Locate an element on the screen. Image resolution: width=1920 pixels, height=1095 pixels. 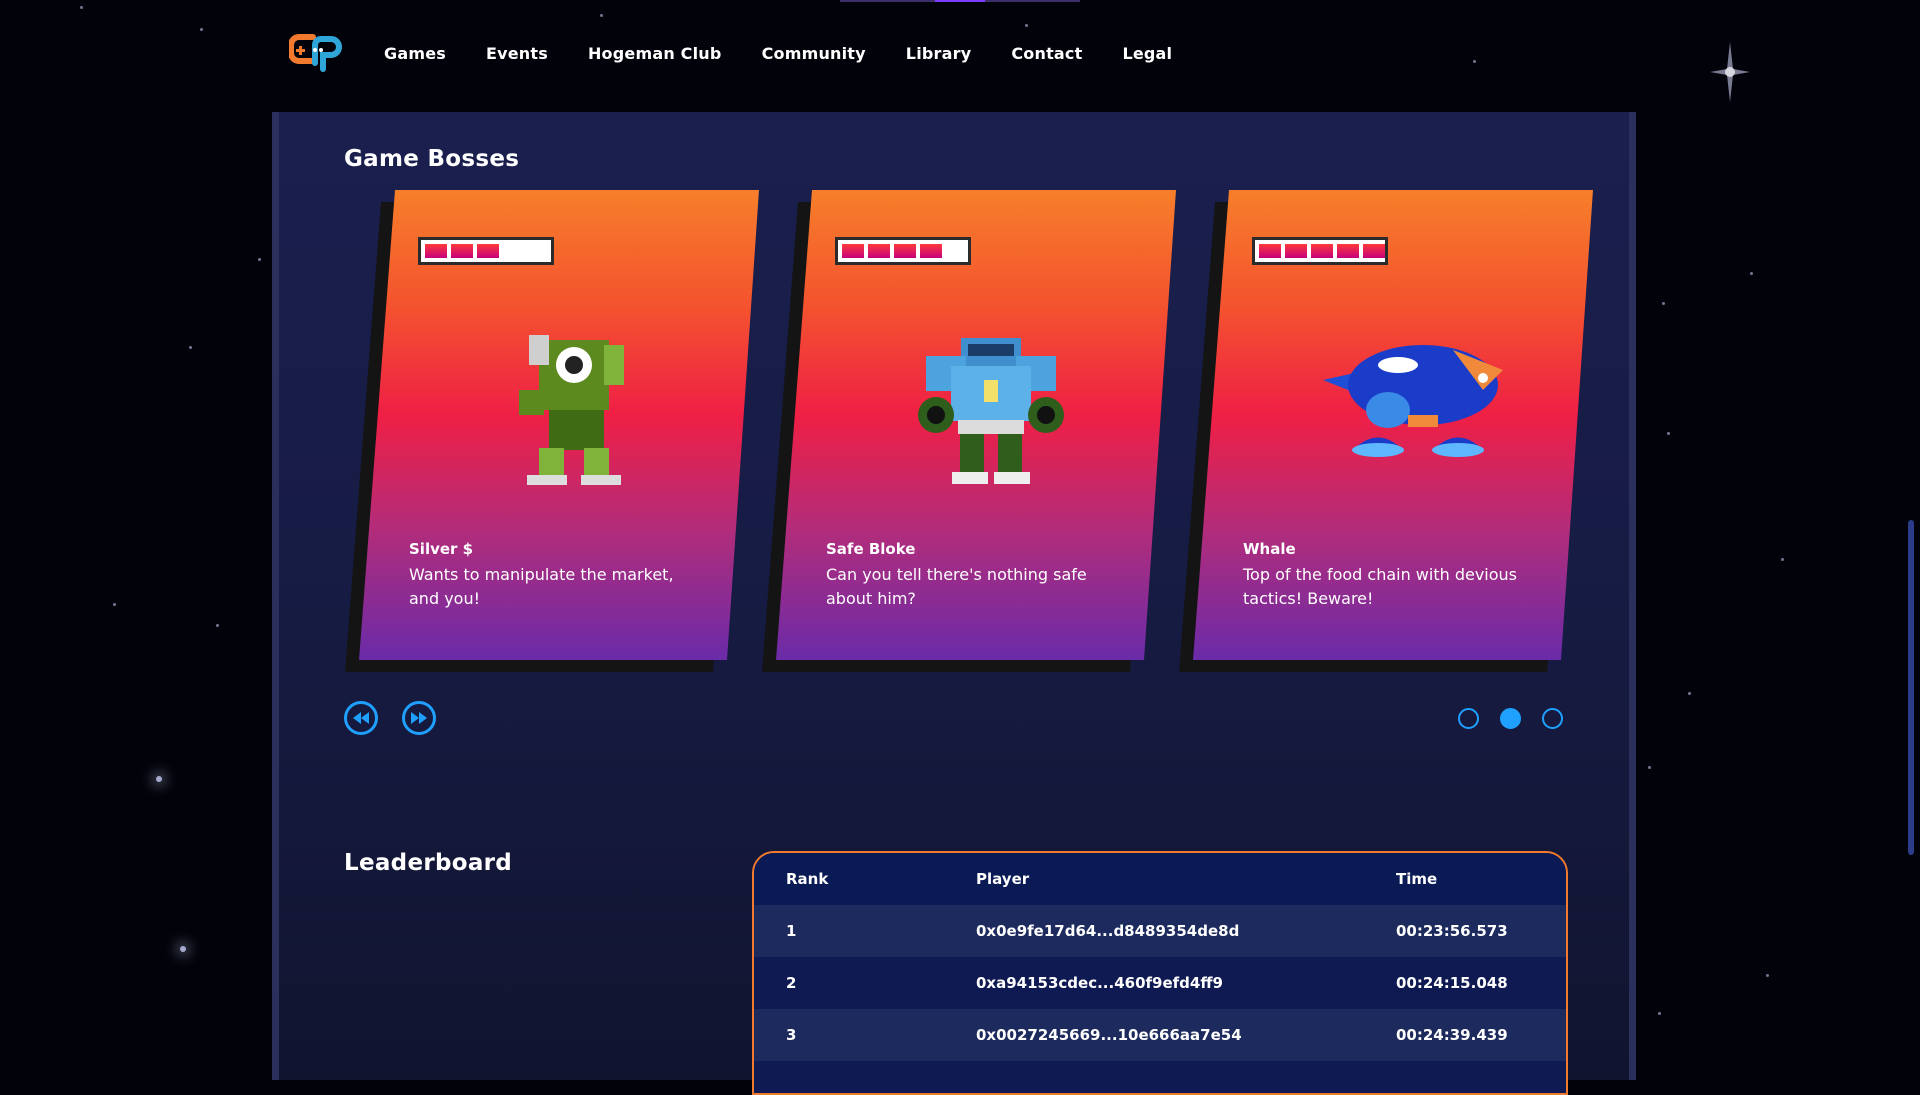
carousel-prev-button is located at coordinates (361, 718).